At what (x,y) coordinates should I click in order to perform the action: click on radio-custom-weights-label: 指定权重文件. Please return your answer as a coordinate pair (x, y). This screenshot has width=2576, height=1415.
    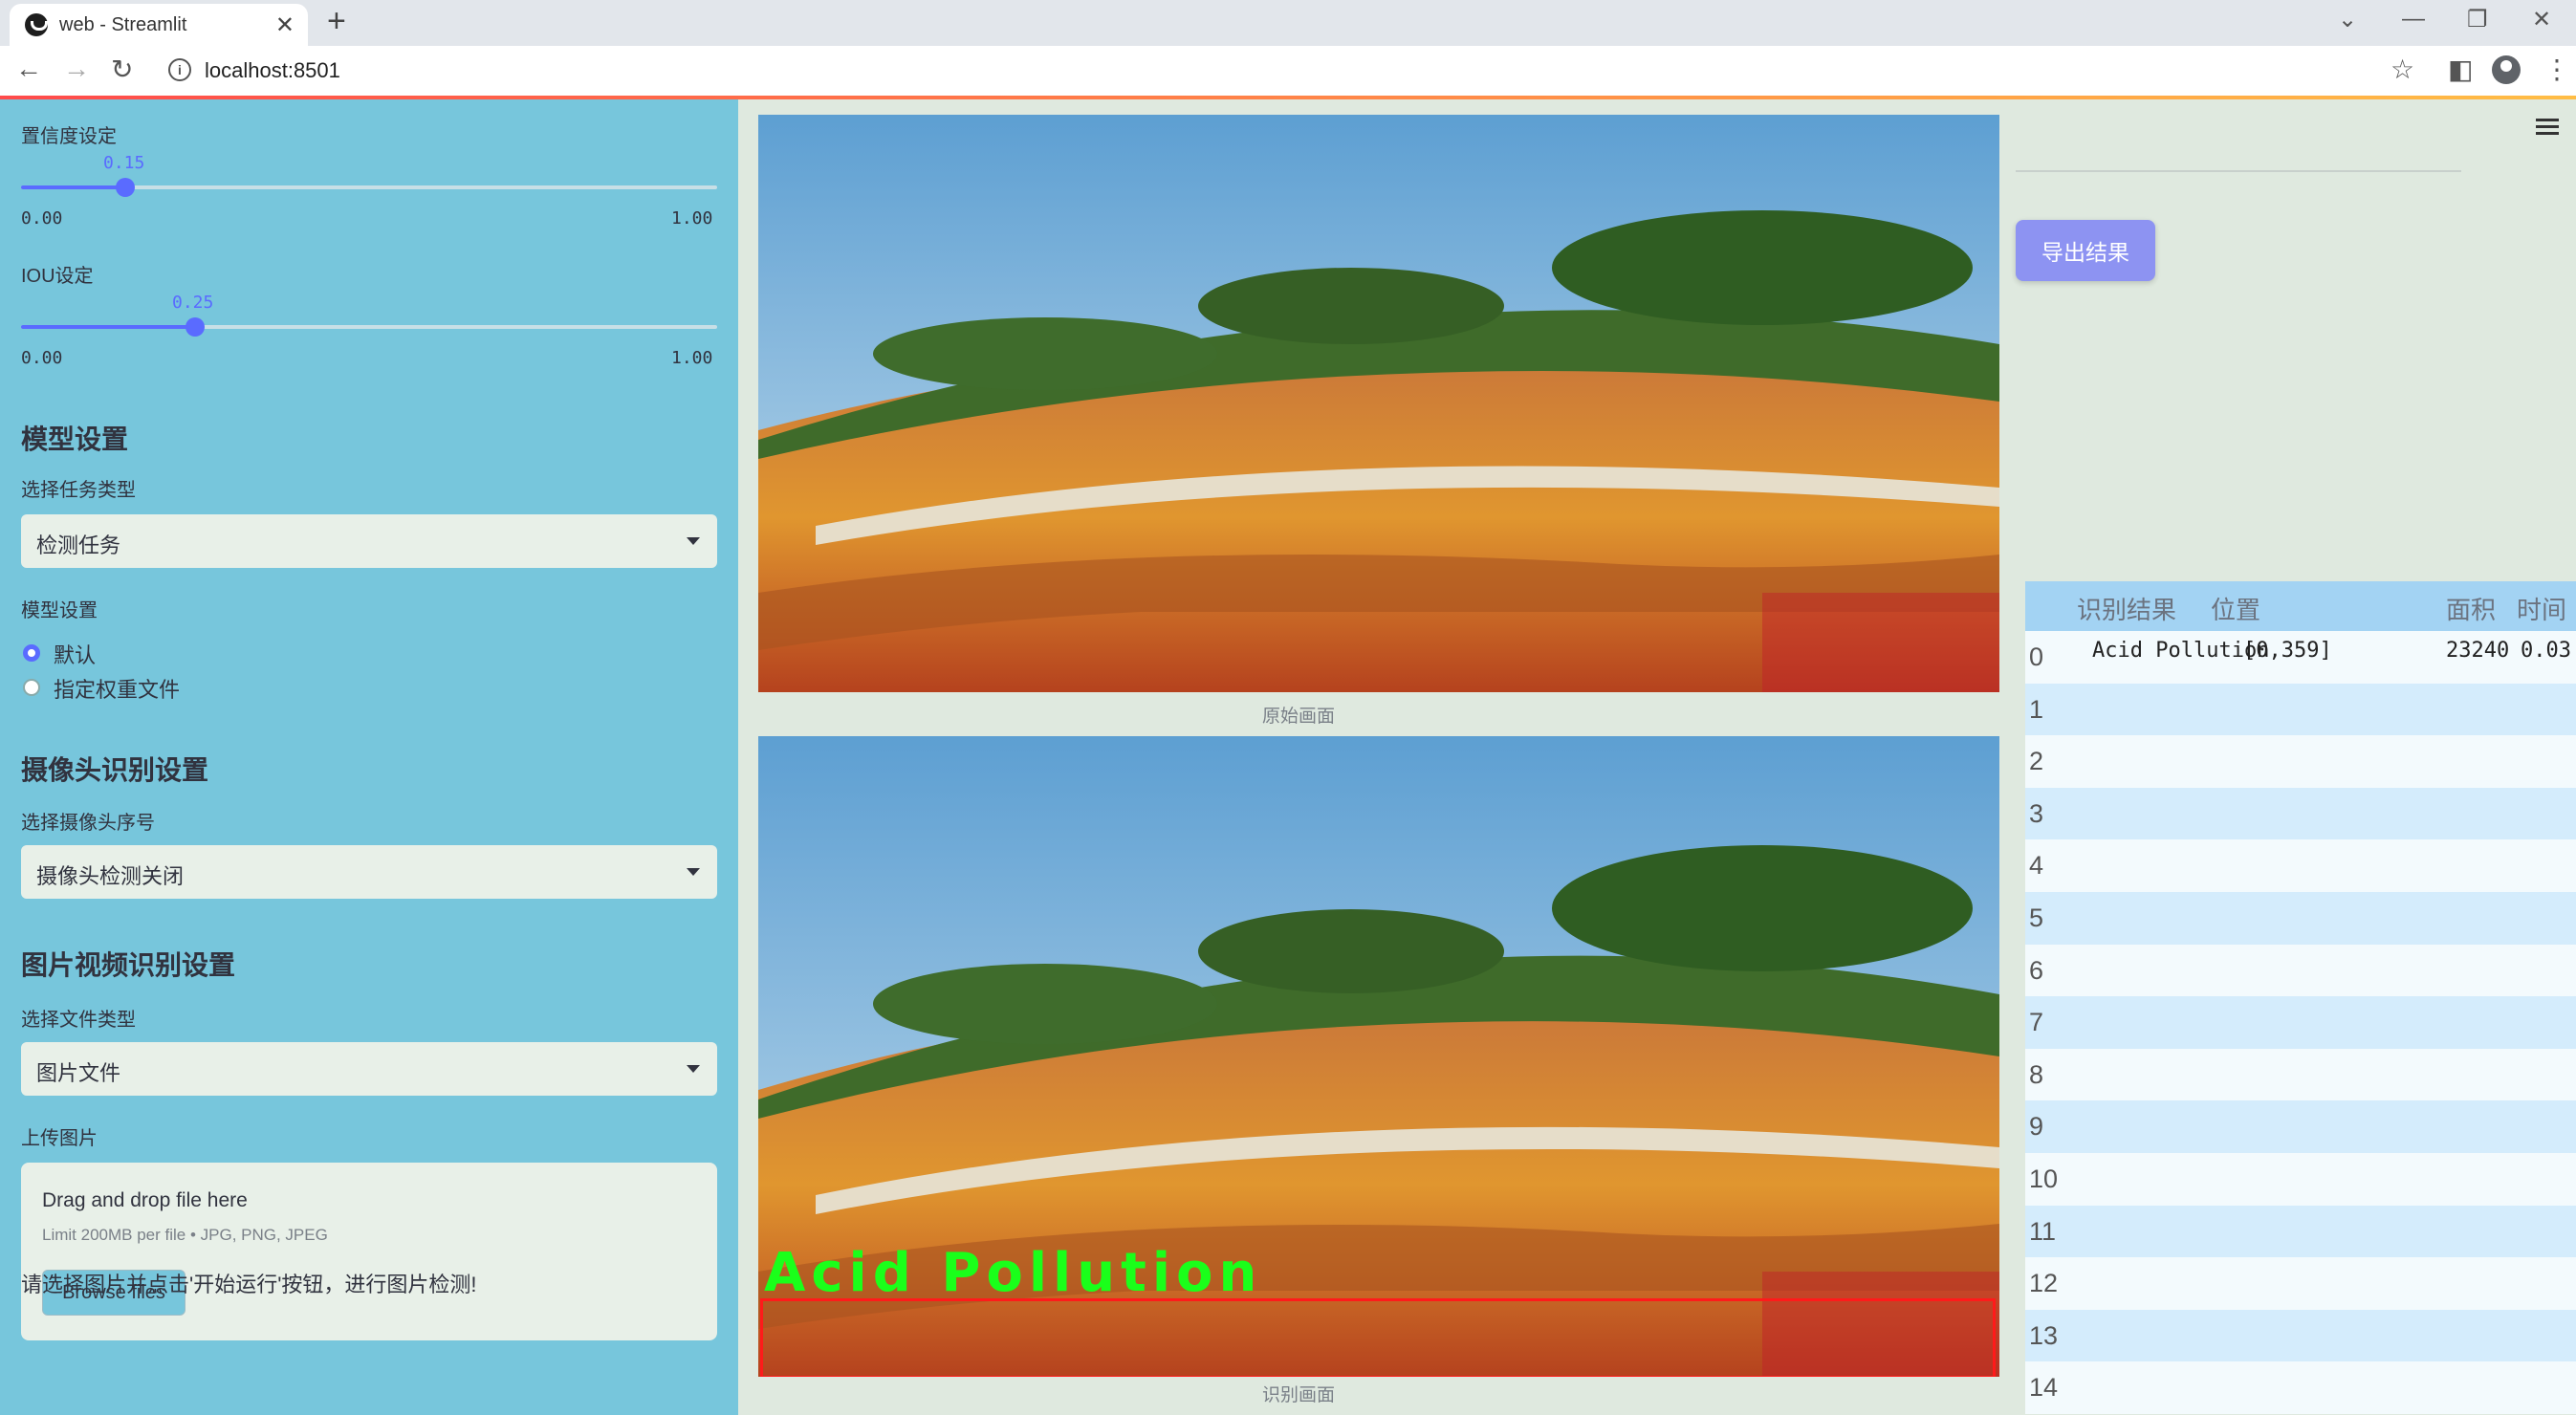
    Looking at the image, I should click on (117, 688).